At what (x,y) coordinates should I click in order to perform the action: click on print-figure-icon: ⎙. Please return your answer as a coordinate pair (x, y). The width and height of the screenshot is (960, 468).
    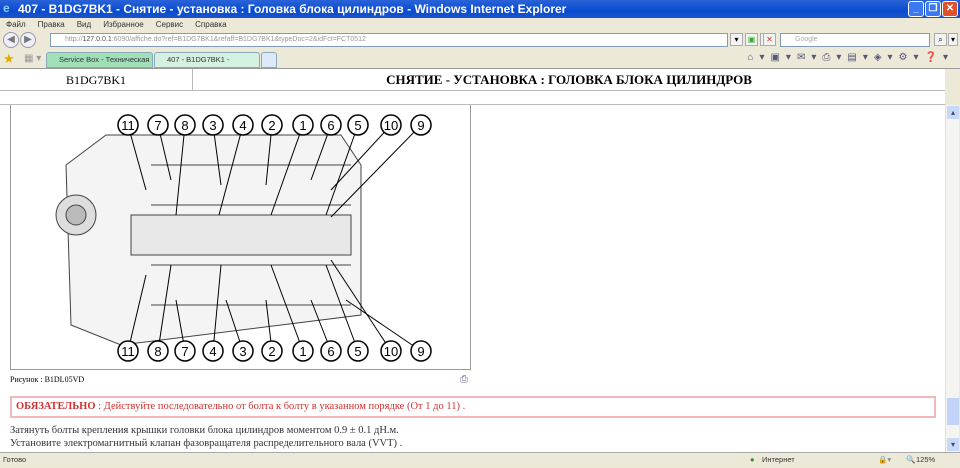
    Looking at the image, I should click on (464, 379).